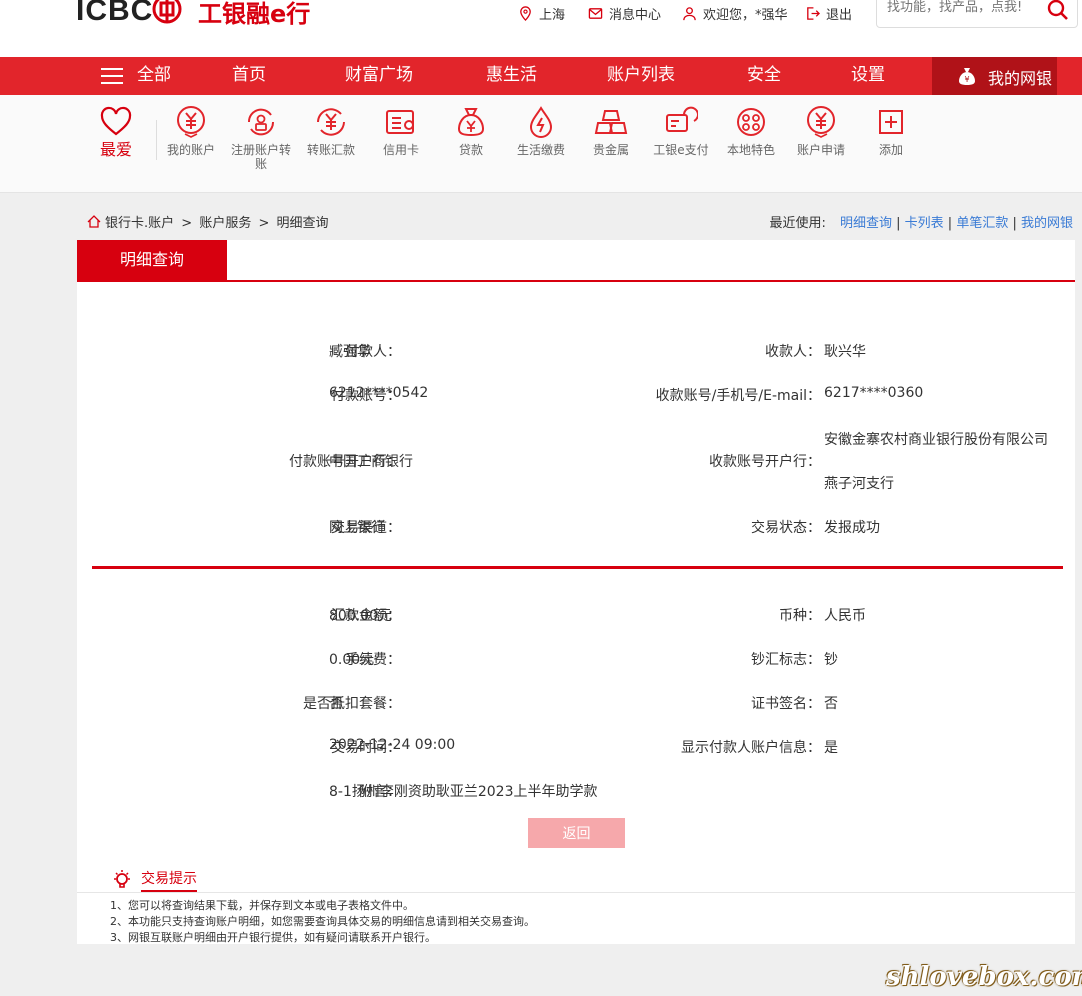 The image size is (1082, 996). What do you see at coordinates (552, 15) in the screenshot?
I see `location-label: 上海` at bounding box center [552, 15].